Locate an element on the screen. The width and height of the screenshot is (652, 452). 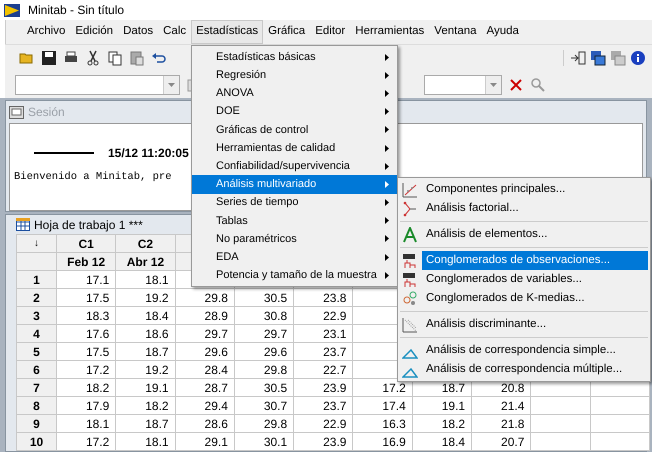
table-cell: 17.9 is located at coordinates (86, 405).